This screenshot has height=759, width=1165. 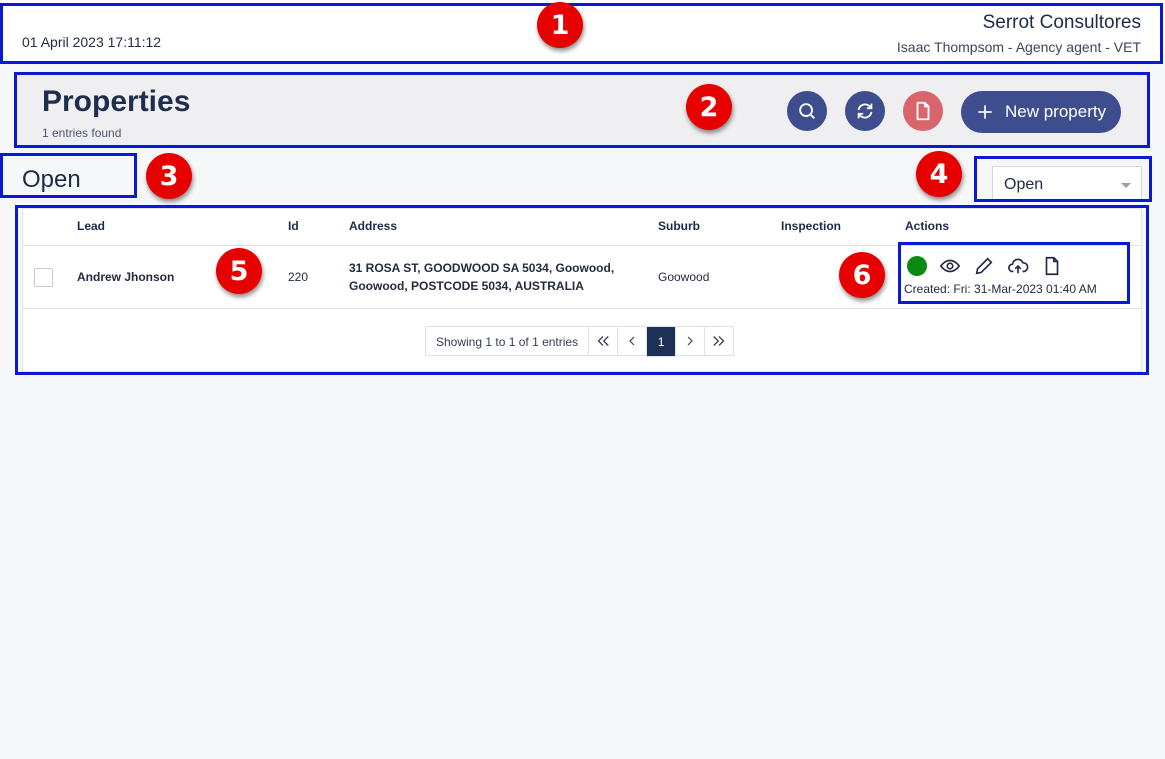 I want to click on annotation-marker-5: 5, so click(x=239, y=271).